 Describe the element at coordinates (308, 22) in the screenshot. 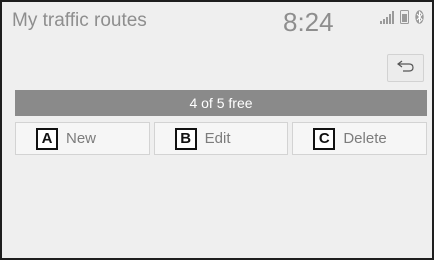

I see `clock: 8:24` at that location.